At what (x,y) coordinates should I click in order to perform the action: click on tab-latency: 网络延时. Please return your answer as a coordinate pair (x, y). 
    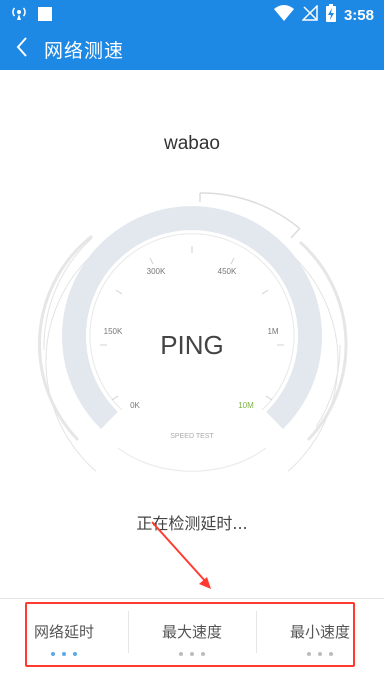
    Looking at the image, I should click on (64, 632).